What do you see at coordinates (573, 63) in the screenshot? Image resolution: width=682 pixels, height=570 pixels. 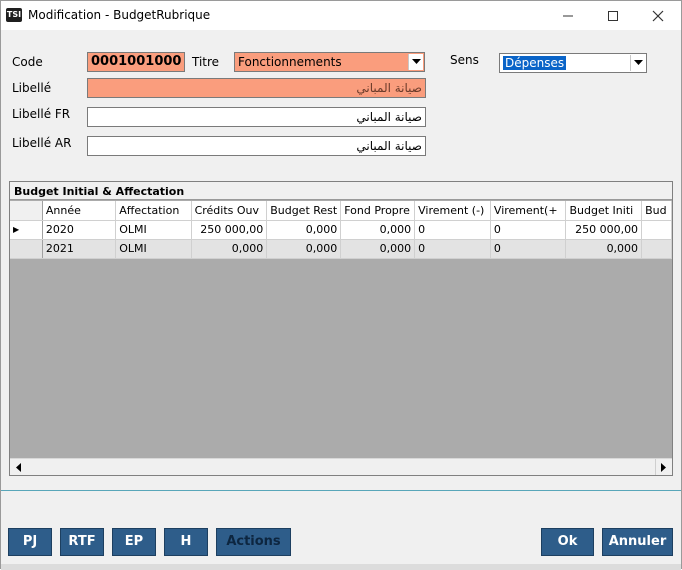 I see `sens-combobox: Dépenses` at bounding box center [573, 63].